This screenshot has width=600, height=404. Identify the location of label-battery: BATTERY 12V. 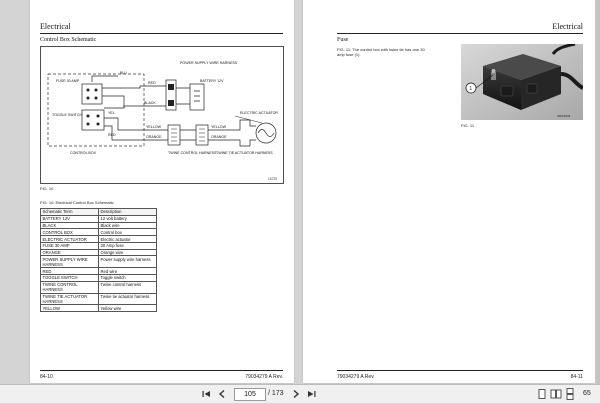
(212, 81).